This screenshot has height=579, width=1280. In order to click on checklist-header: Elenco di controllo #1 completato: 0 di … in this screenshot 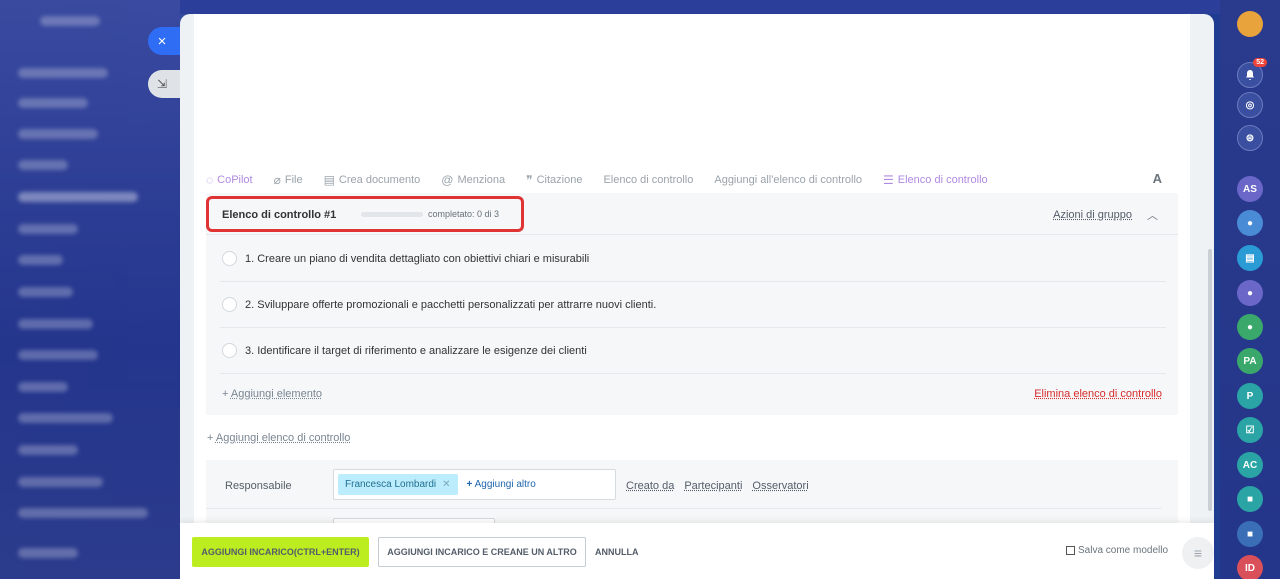, I will do `click(692, 214)`.